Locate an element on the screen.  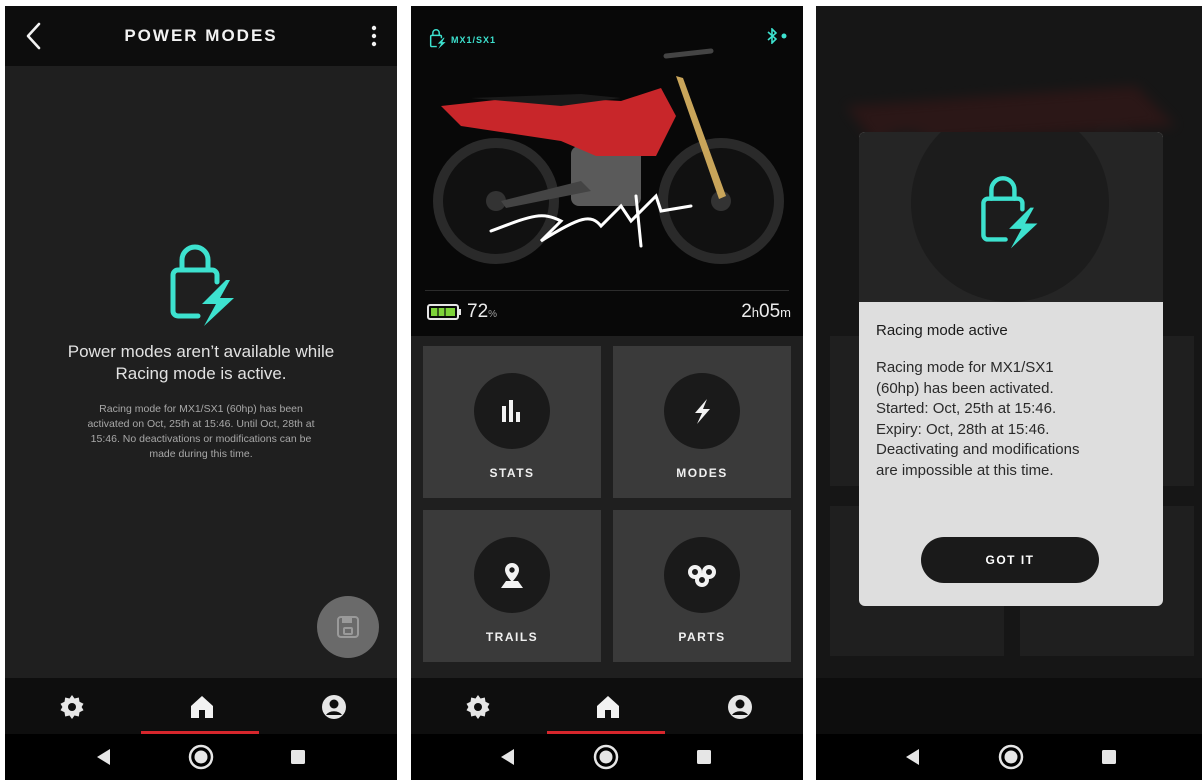
hero-divider is located at coordinates (607, 290).